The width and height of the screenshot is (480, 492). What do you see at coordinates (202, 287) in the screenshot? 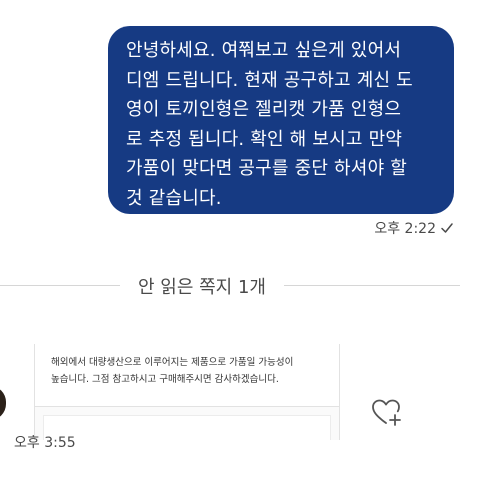
I see `unread-divider-label: 안 읽은 쪽지 1개` at bounding box center [202, 287].